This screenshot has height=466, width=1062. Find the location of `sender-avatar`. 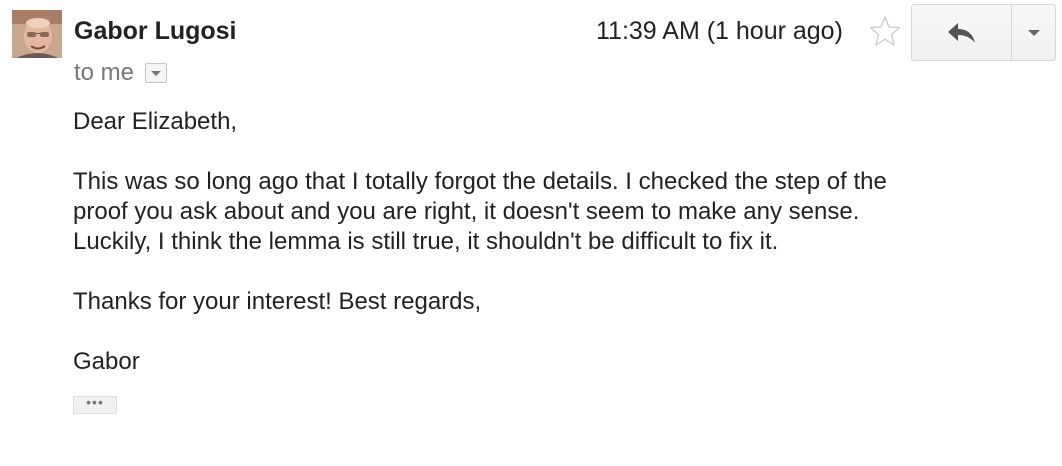

sender-avatar is located at coordinates (37, 34).